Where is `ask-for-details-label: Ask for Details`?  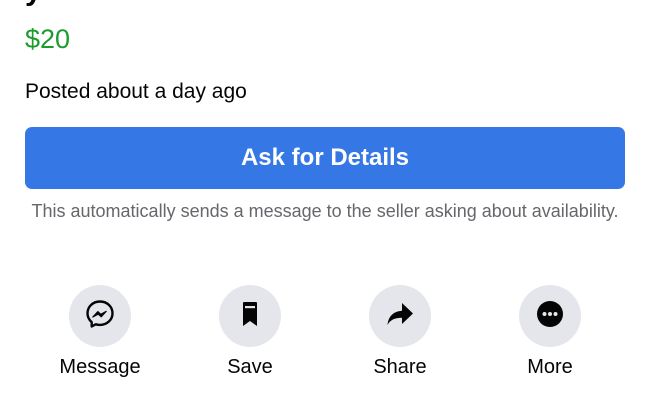
ask-for-details-label: Ask for Details is located at coordinates (325, 157).